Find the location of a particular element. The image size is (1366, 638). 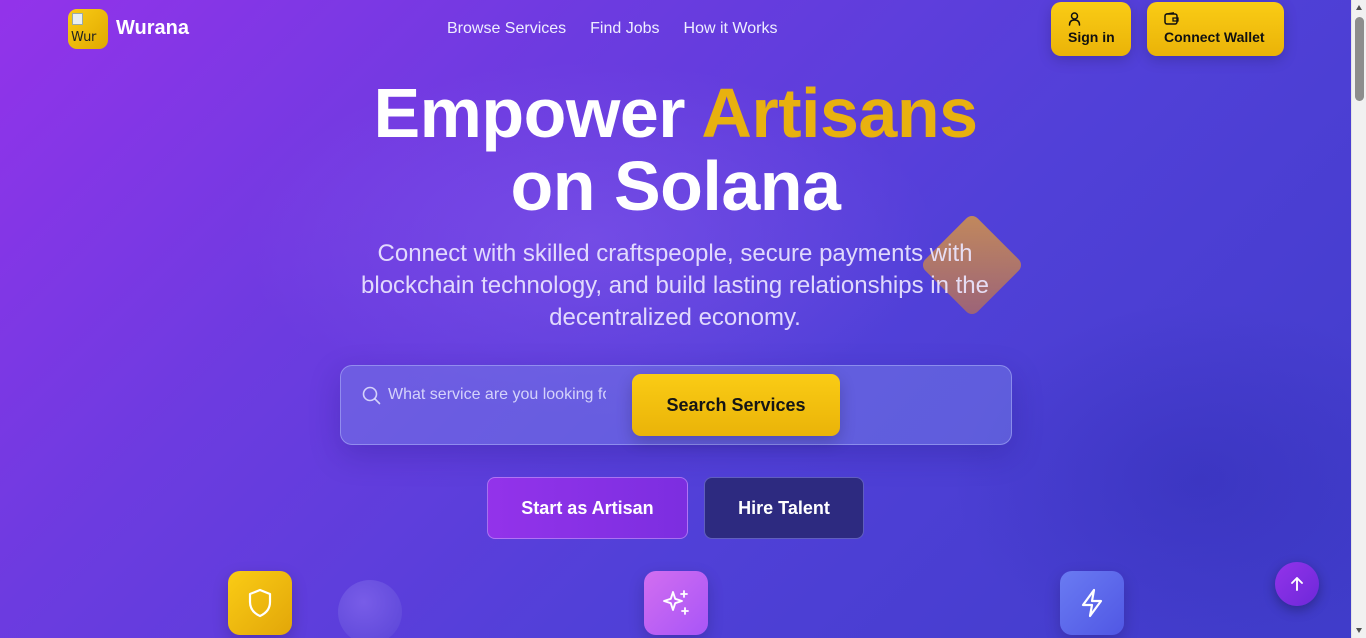

lightning-icon is located at coordinates (1092, 603).